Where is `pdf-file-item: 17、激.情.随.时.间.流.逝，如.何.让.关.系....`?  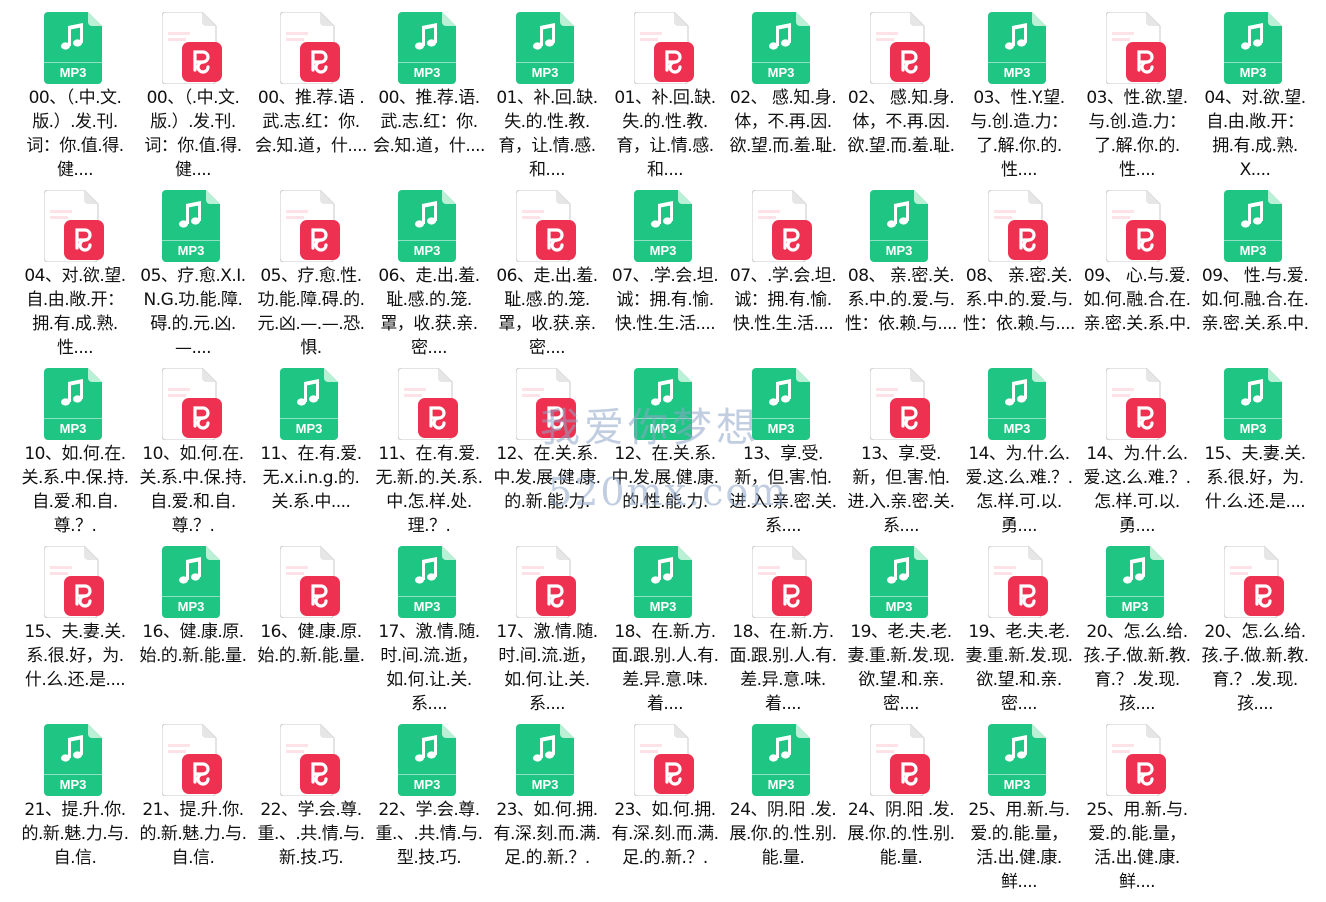
pdf-file-item: 17、激.情.随.时.间.流.逝，如.何.让.关.系.... is located at coordinates (546, 629).